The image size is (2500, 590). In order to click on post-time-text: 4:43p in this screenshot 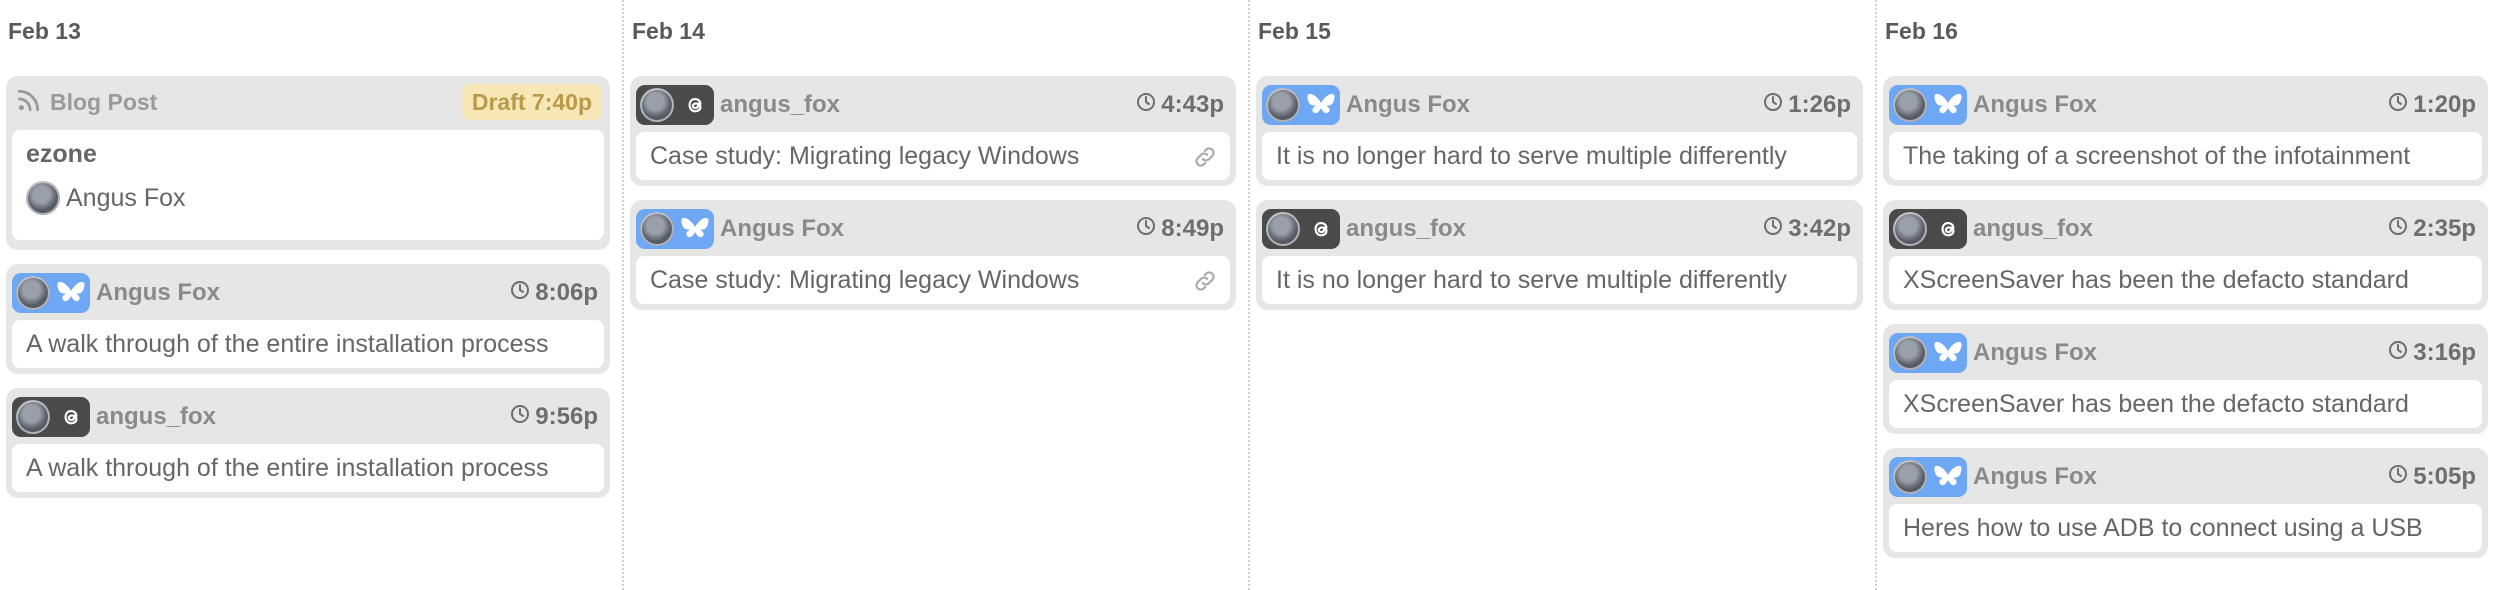, I will do `click(1192, 104)`.